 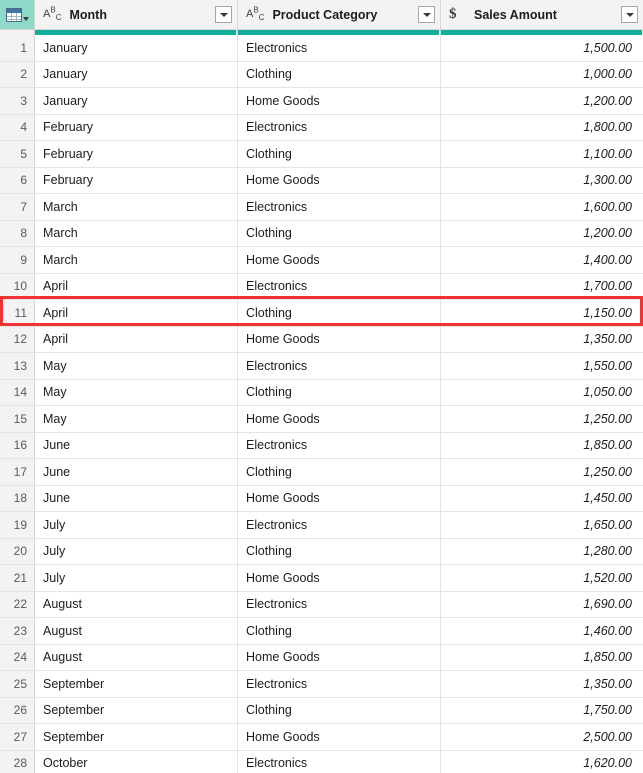 What do you see at coordinates (17, 127) in the screenshot?
I see `row-number: 4` at bounding box center [17, 127].